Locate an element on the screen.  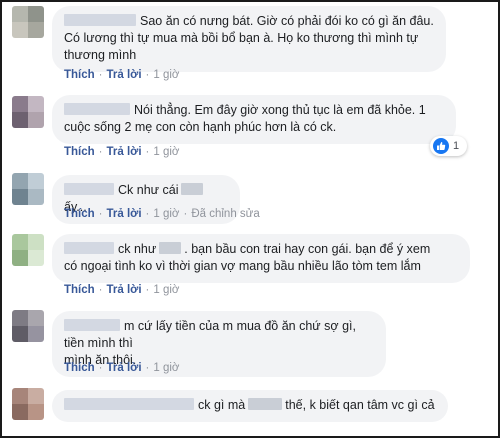
comment-text-line: thương mình is located at coordinates (100, 55).